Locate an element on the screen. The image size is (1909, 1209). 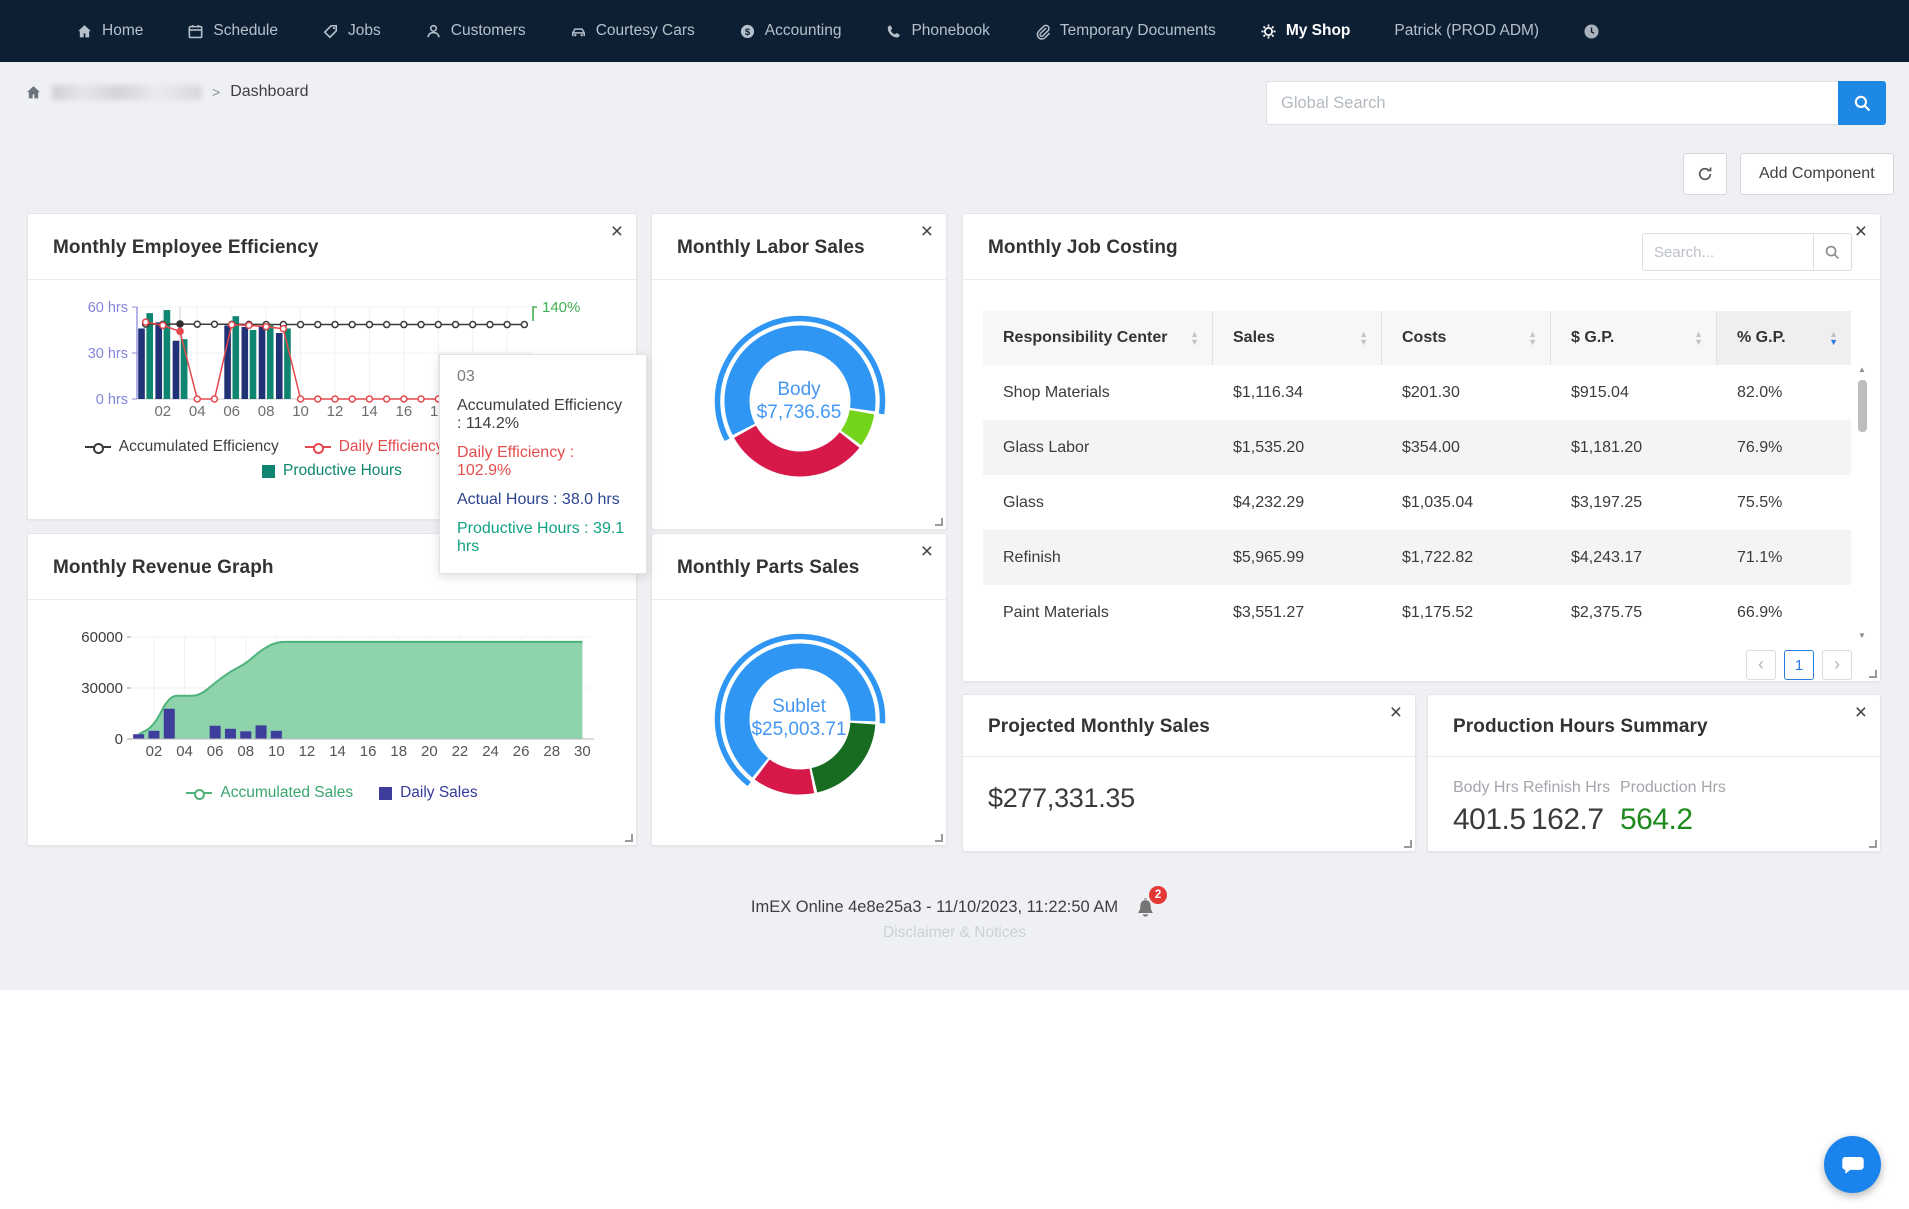
global-search-button is located at coordinates (1862, 103).